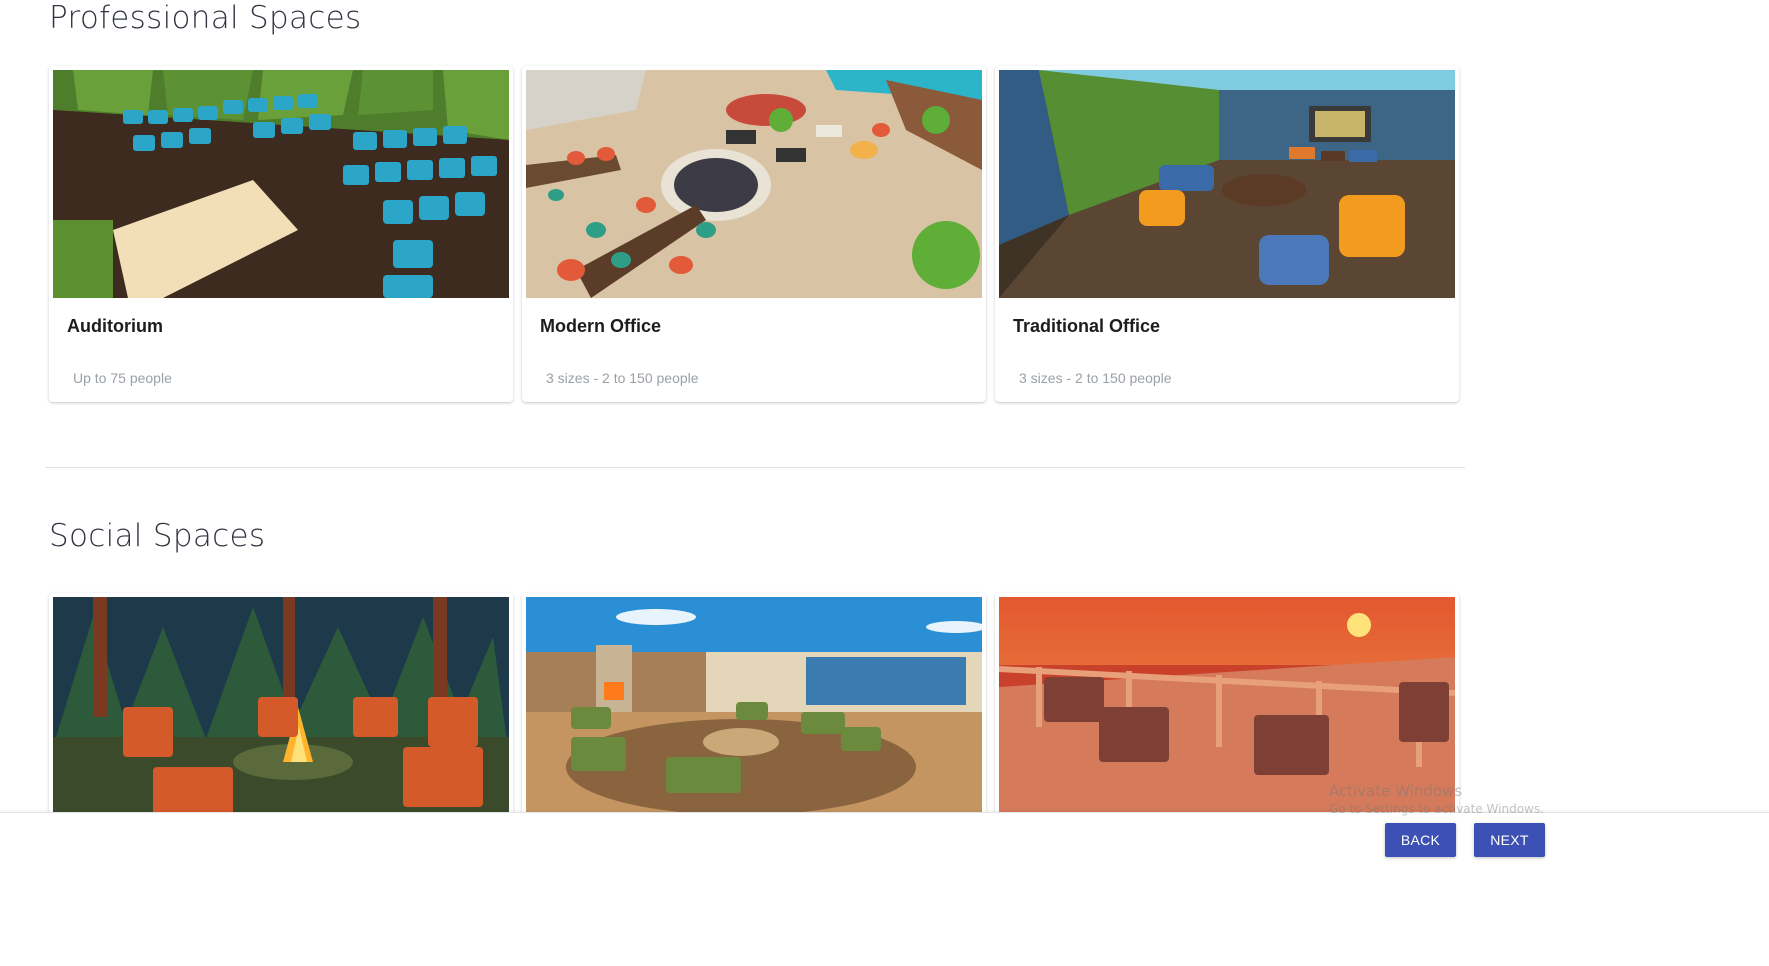  What do you see at coordinates (1095, 378) in the screenshot?
I see `traditional-office-capacity: 3 sizes - 2 to 150 people` at bounding box center [1095, 378].